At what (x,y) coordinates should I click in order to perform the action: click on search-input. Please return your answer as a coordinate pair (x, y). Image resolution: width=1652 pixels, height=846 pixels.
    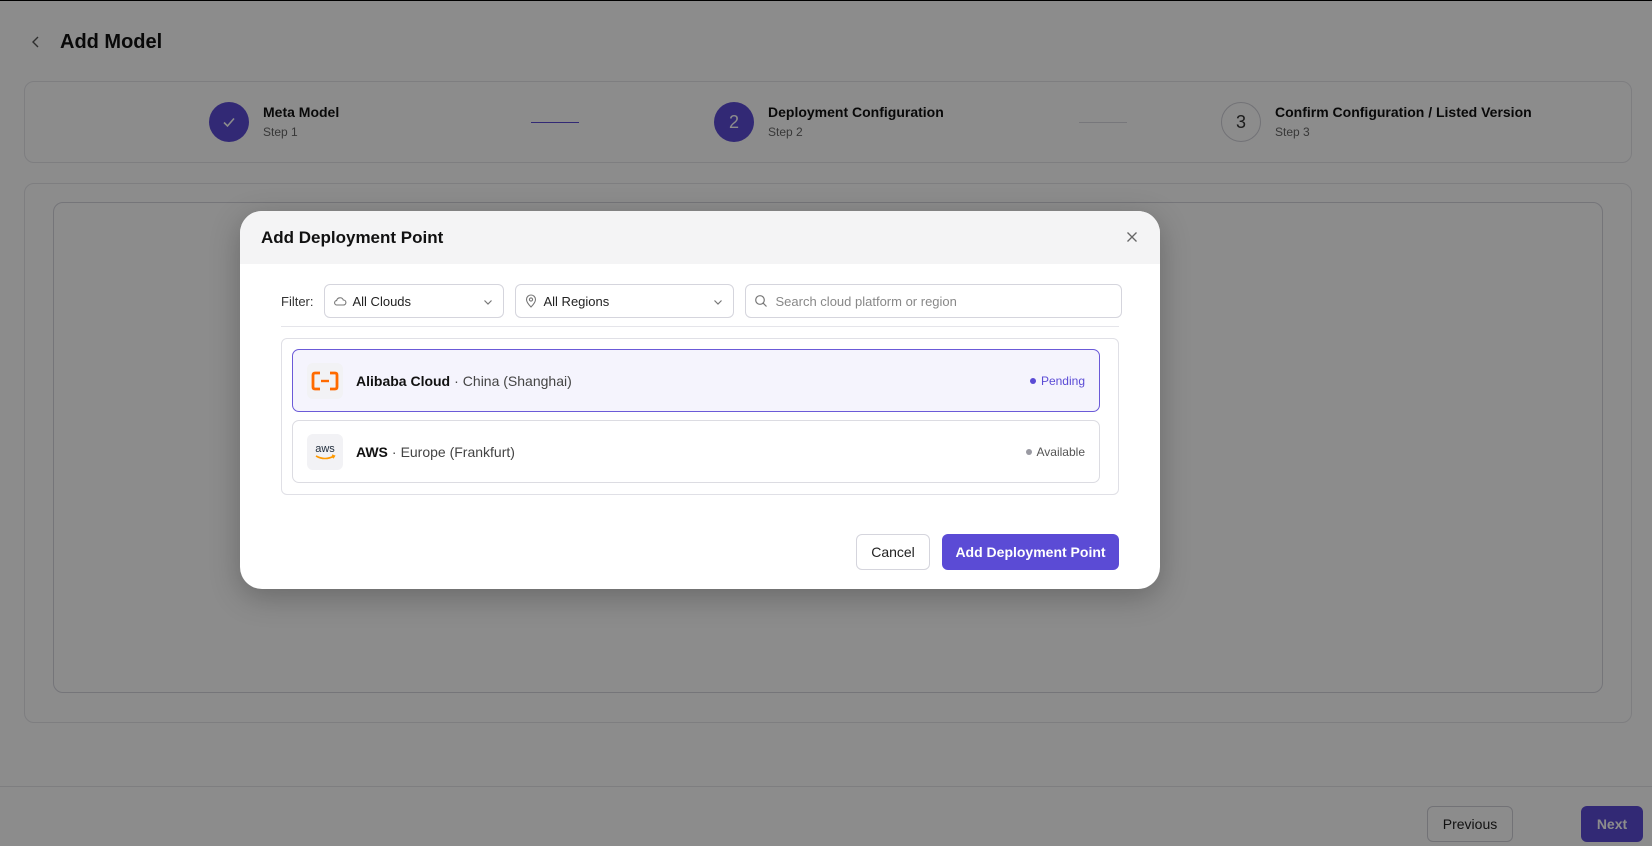
    Looking at the image, I should click on (940, 301).